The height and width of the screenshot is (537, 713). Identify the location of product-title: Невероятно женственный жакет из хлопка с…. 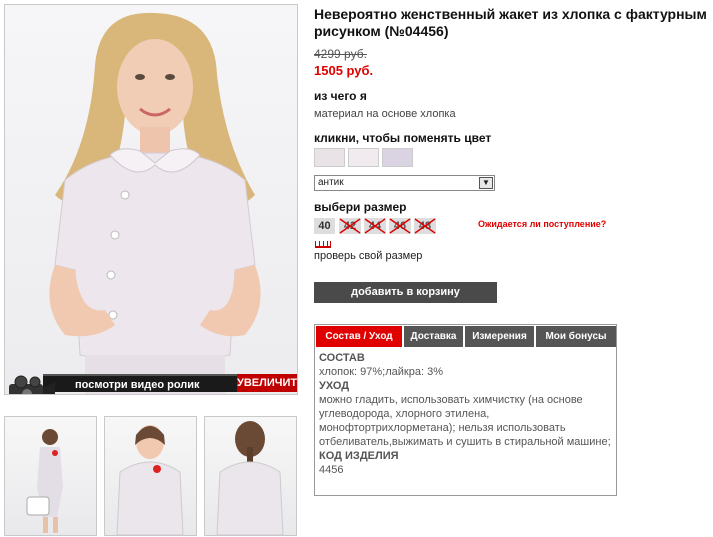
(510, 22).